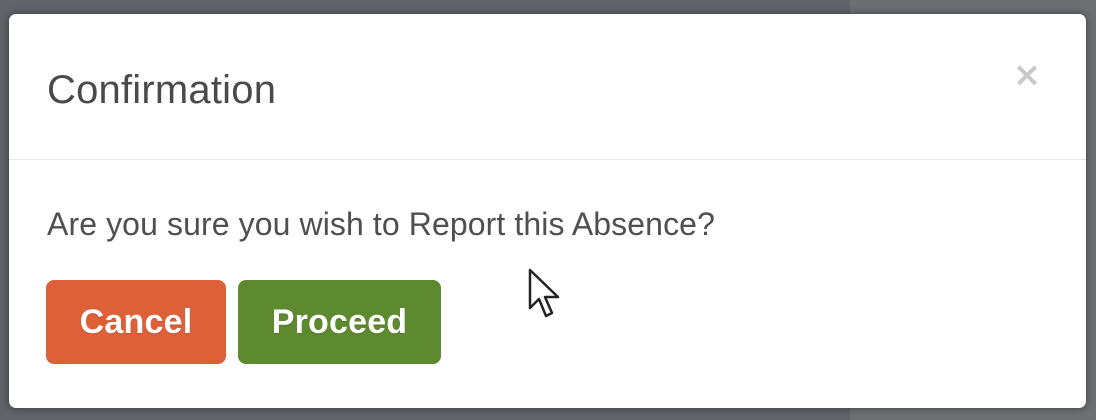 This screenshot has height=420, width=1096. What do you see at coordinates (339, 322) in the screenshot?
I see `proceed-button: Proceed` at bounding box center [339, 322].